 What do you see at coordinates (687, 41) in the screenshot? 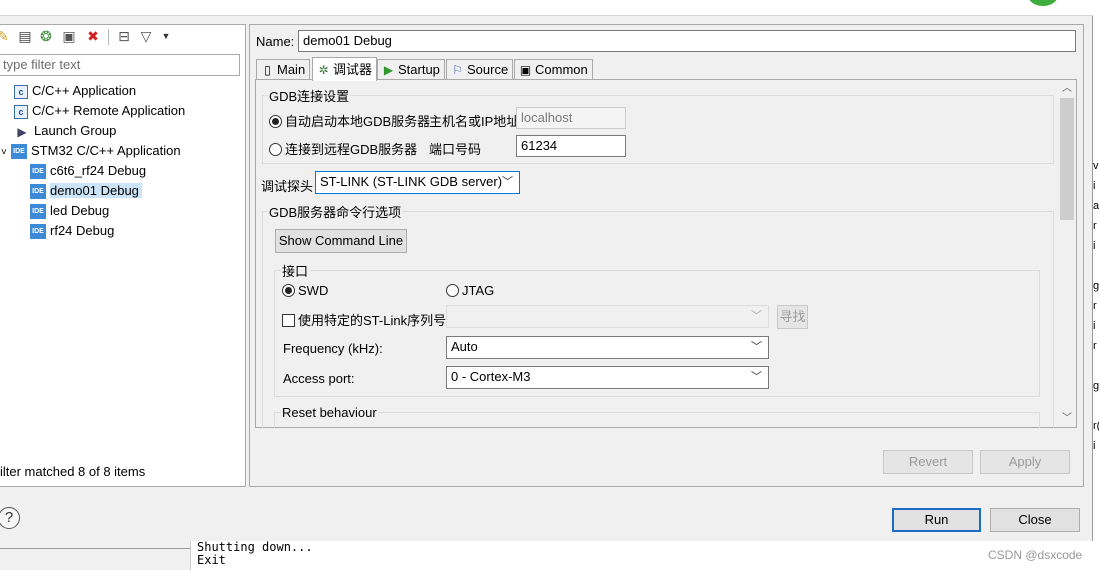
I see `name-input: demo01 Debug` at bounding box center [687, 41].